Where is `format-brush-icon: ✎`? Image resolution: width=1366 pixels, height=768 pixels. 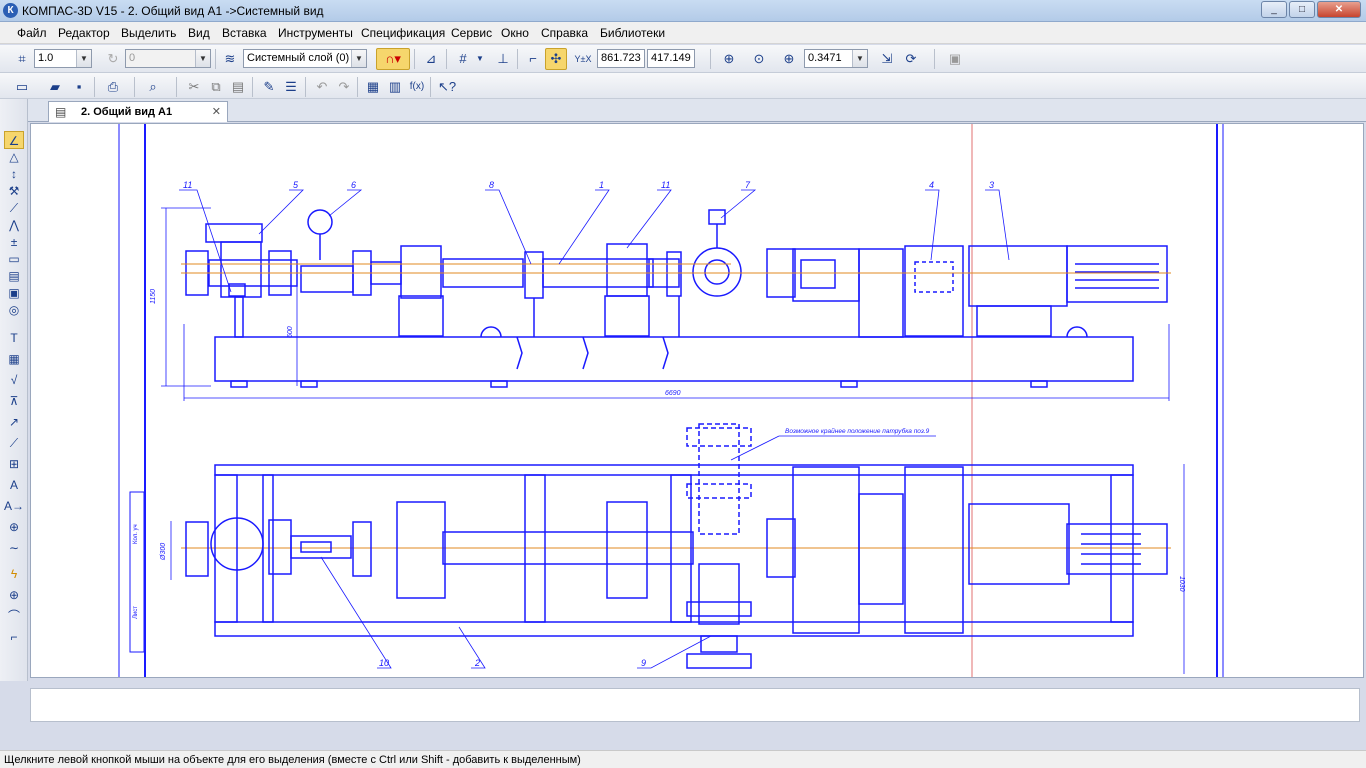 format-brush-icon: ✎ is located at coordinates (269, 87).